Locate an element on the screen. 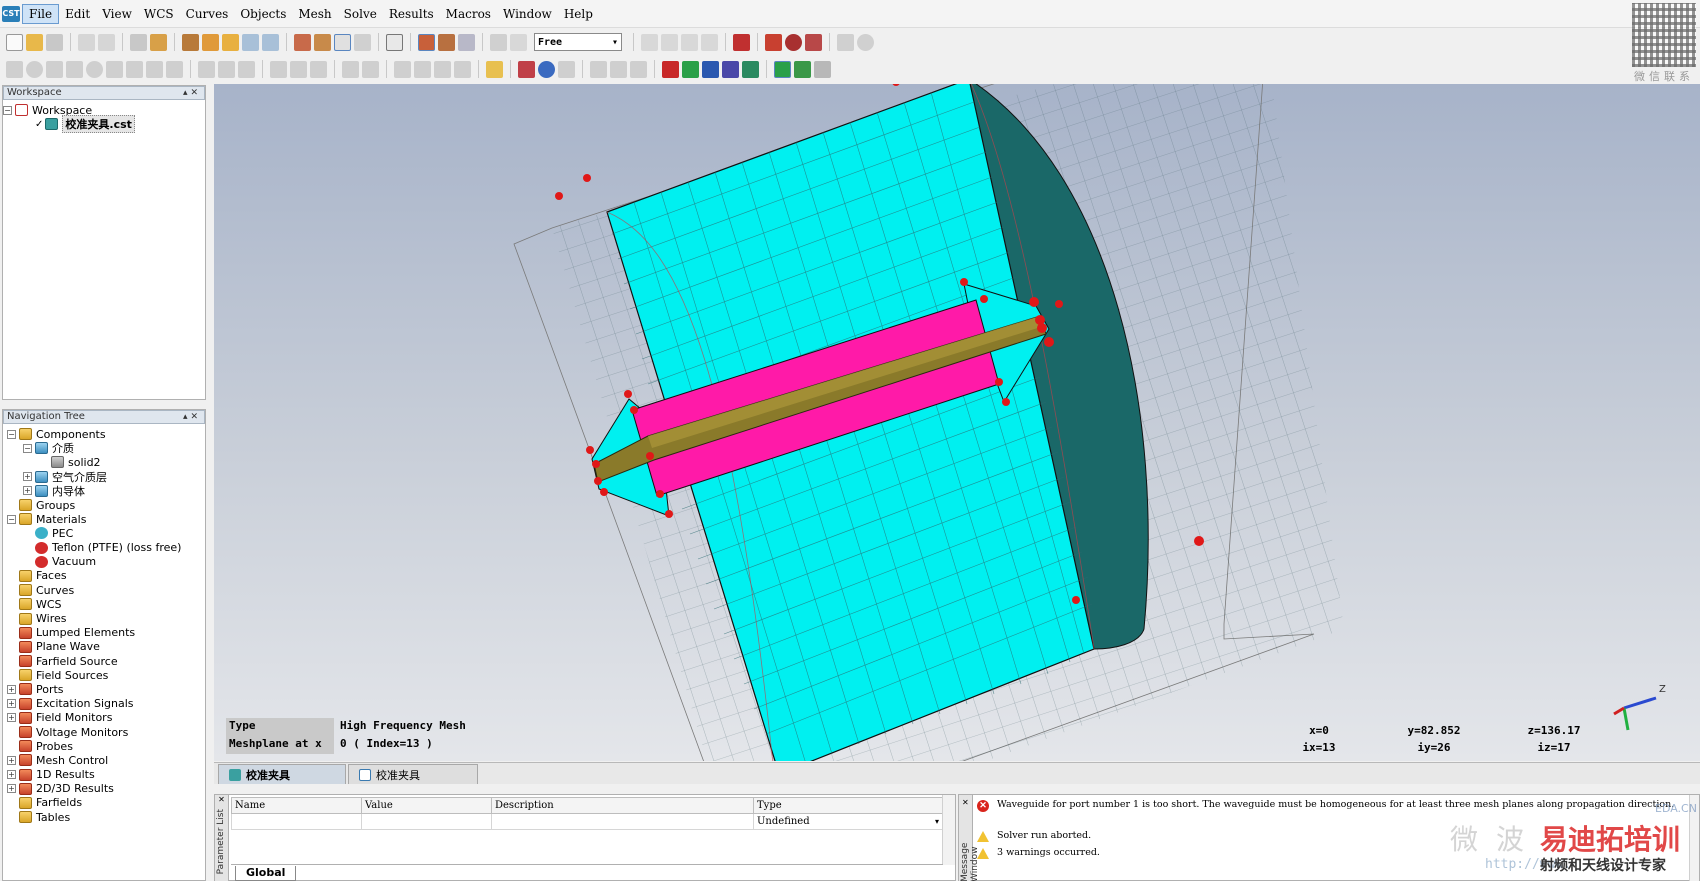 This screenshot has width=1700, height=881. workspace-file: ✓ 校准夹具.cst is located at coordinates (104, 124).